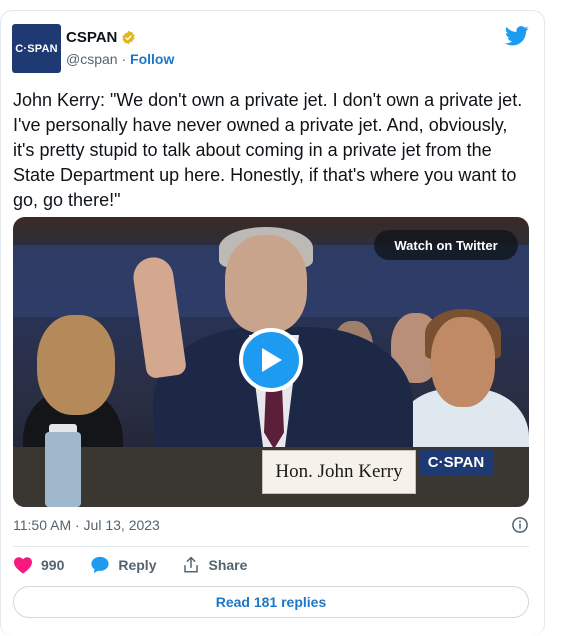  What do you see at coordinates (36, 48) in the screenshot?
I see `avatar: C·SPAN` at bounding box center [36, 48].